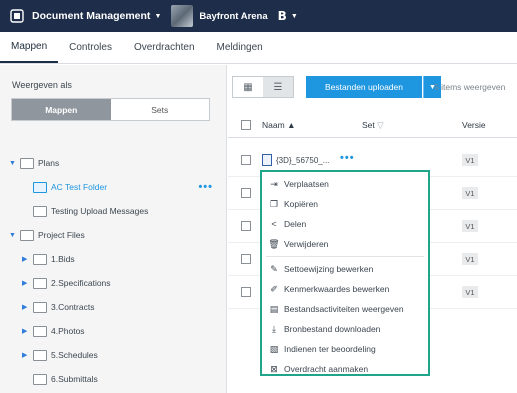  I want to click on tab-controles: Controles, so click(90, 47).